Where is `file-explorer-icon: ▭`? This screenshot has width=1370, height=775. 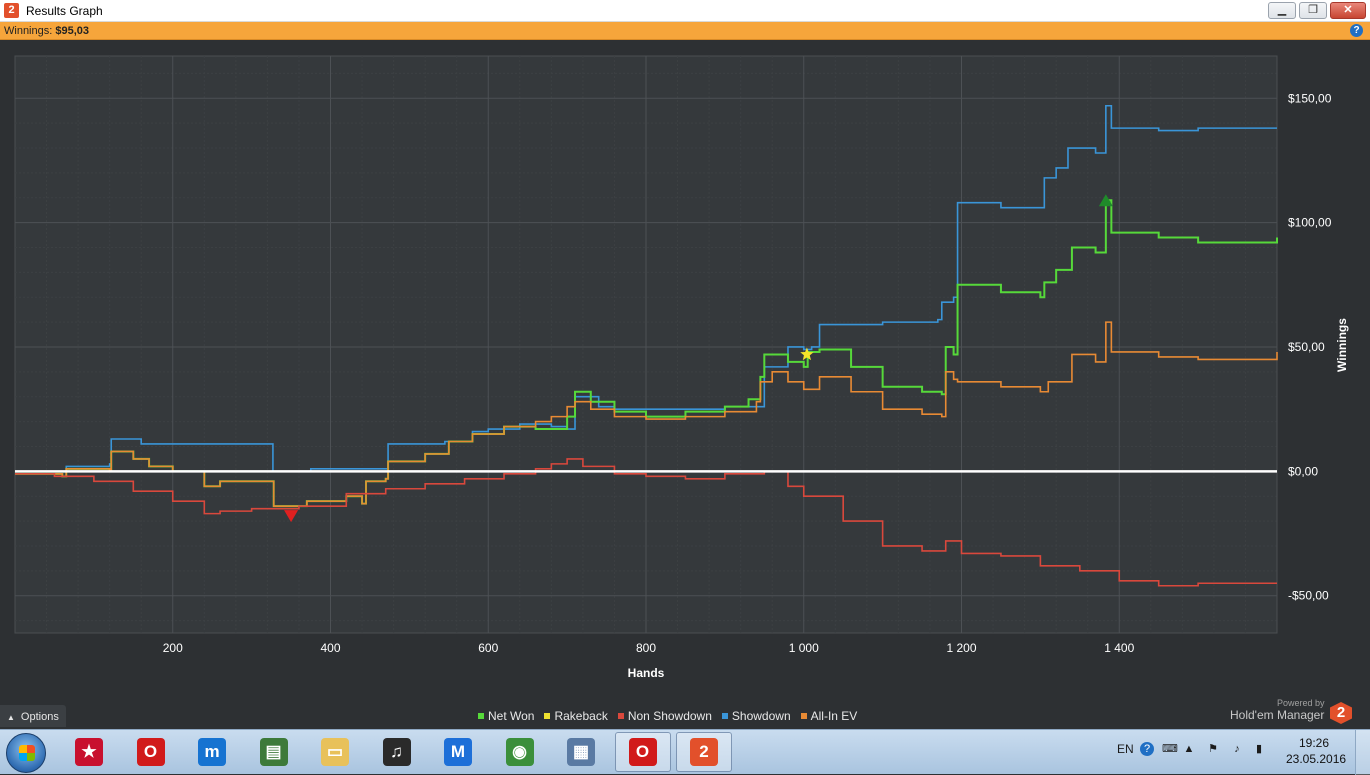 file-explorer-icon: ▭ is located at coordinates (335, 752).